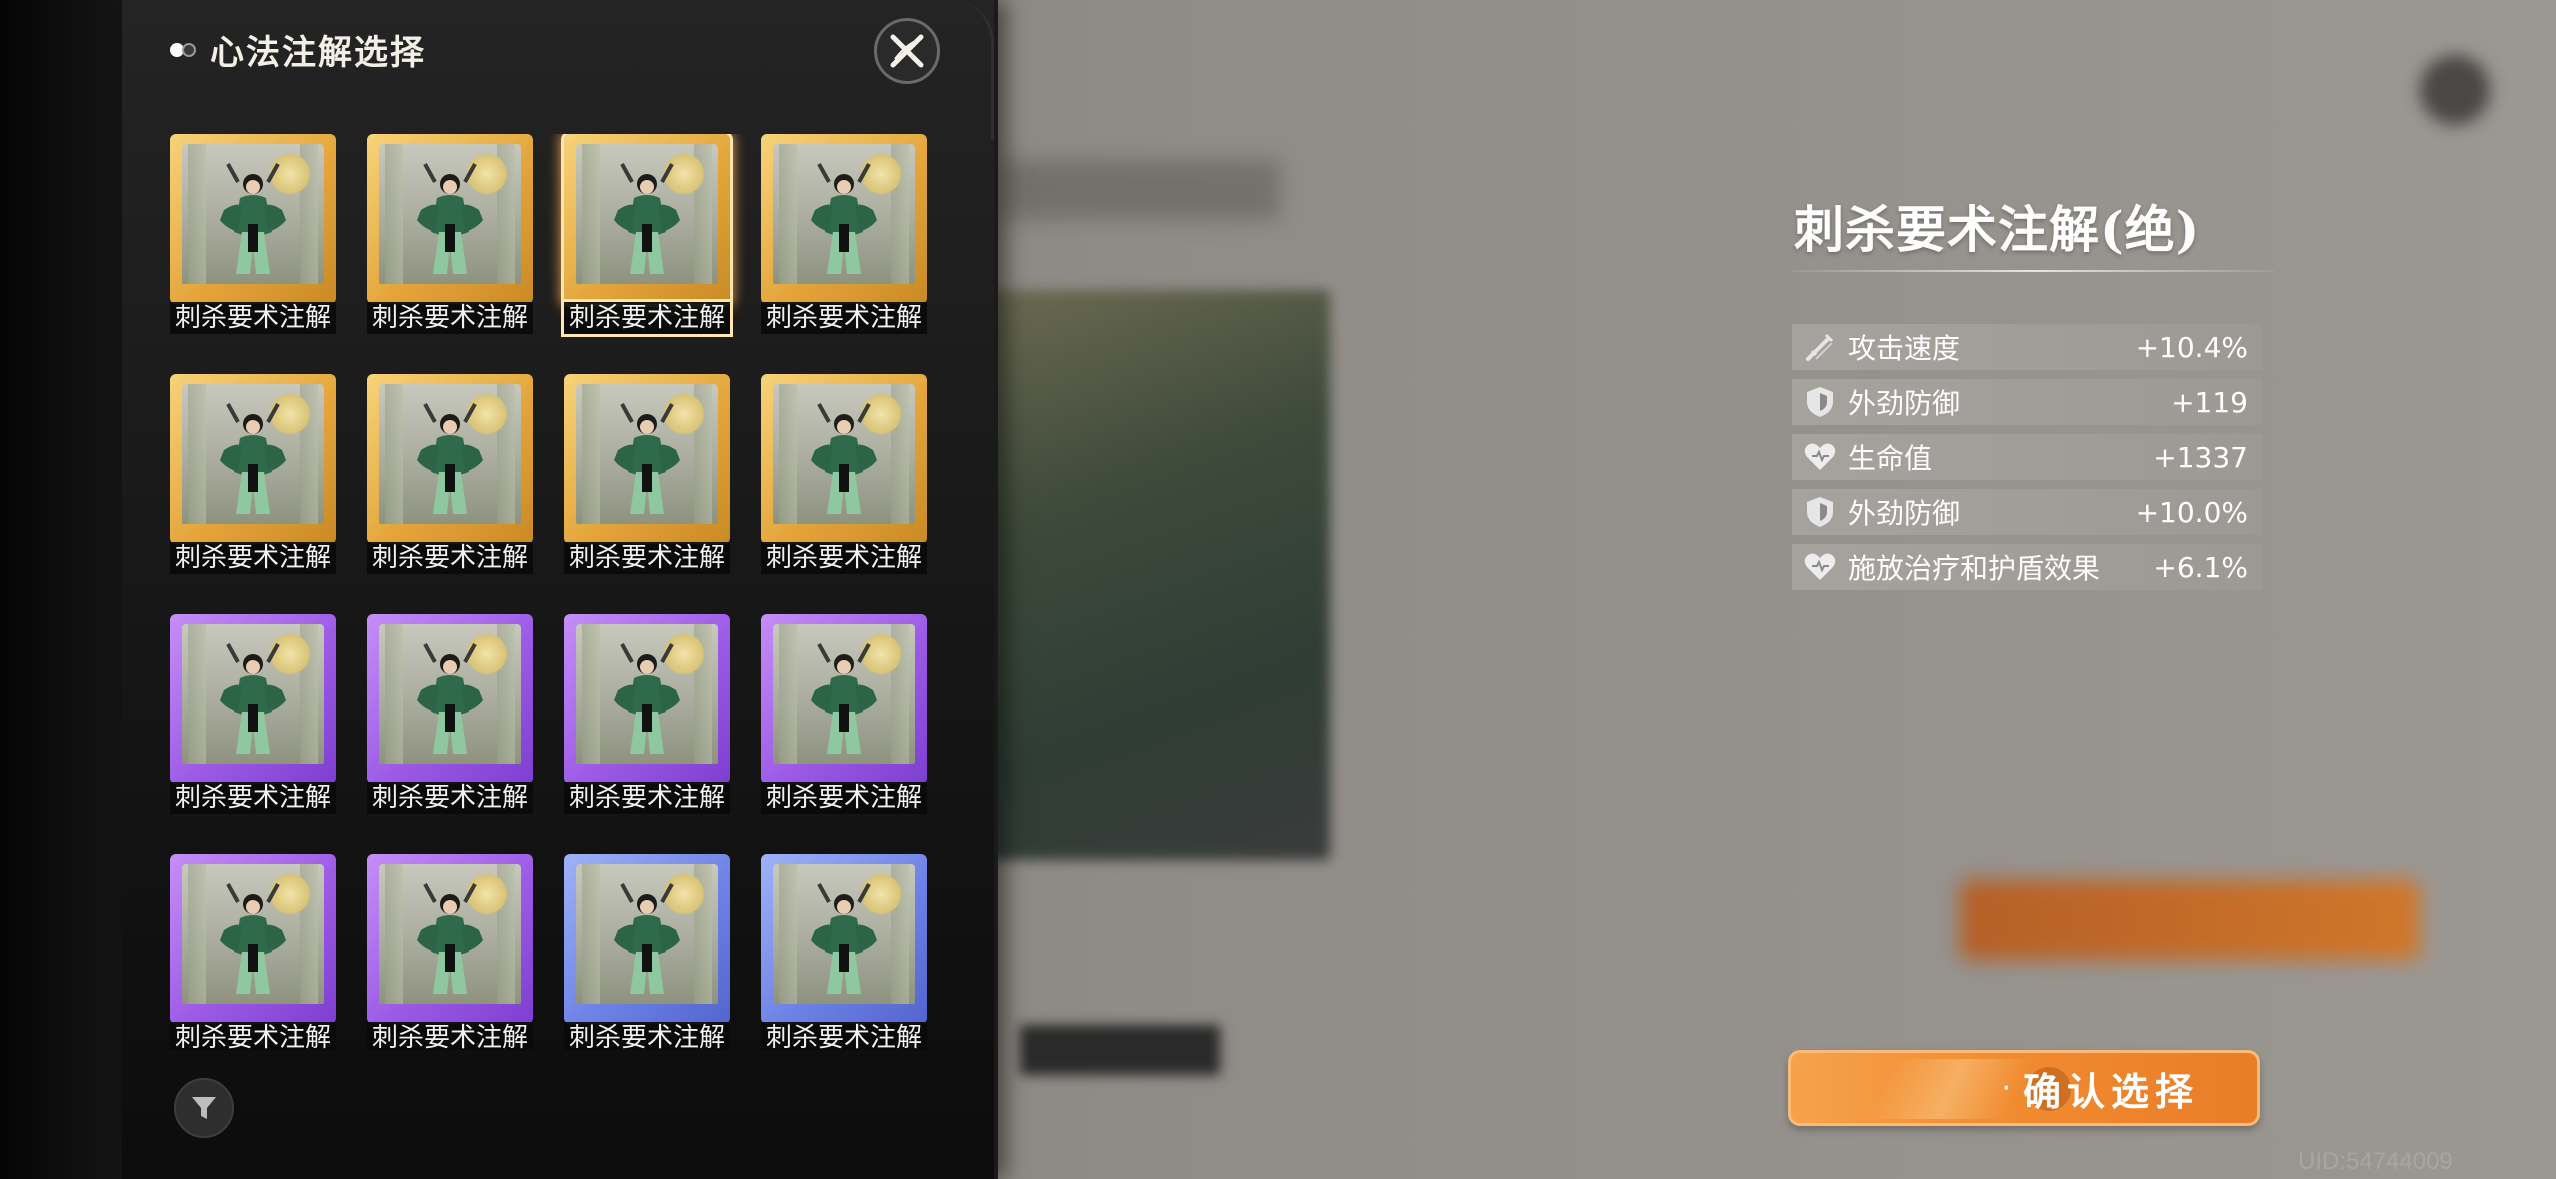 Image resolution: width=2556 pixels, height=1179 pixels. I want to click on panel-title: 心法注解选择, so click(318, 52).